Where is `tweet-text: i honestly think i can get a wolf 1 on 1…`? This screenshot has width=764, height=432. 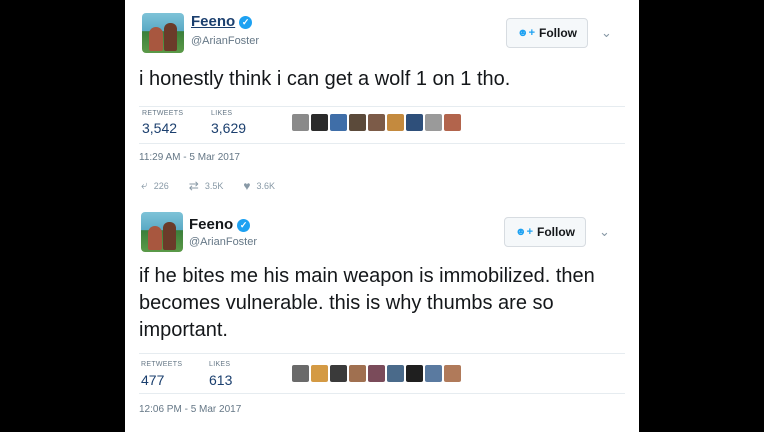 tweet-text: i honestly think i can get a wolf 1 on 1… is located at coordinates (325, 79).